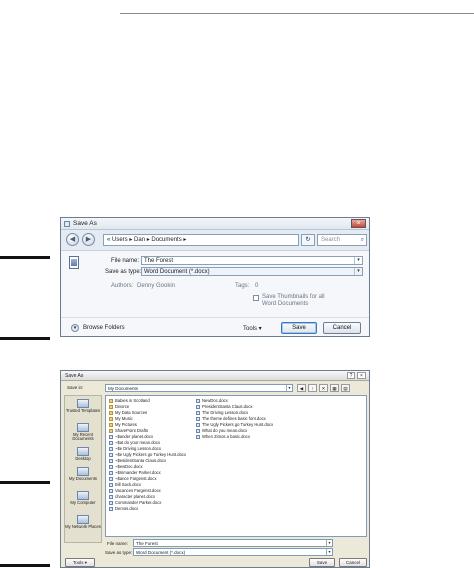 This screenshot has width=474, height=568. I want to click on list-item: ~$at do your mean.docx, so click(134, 442).